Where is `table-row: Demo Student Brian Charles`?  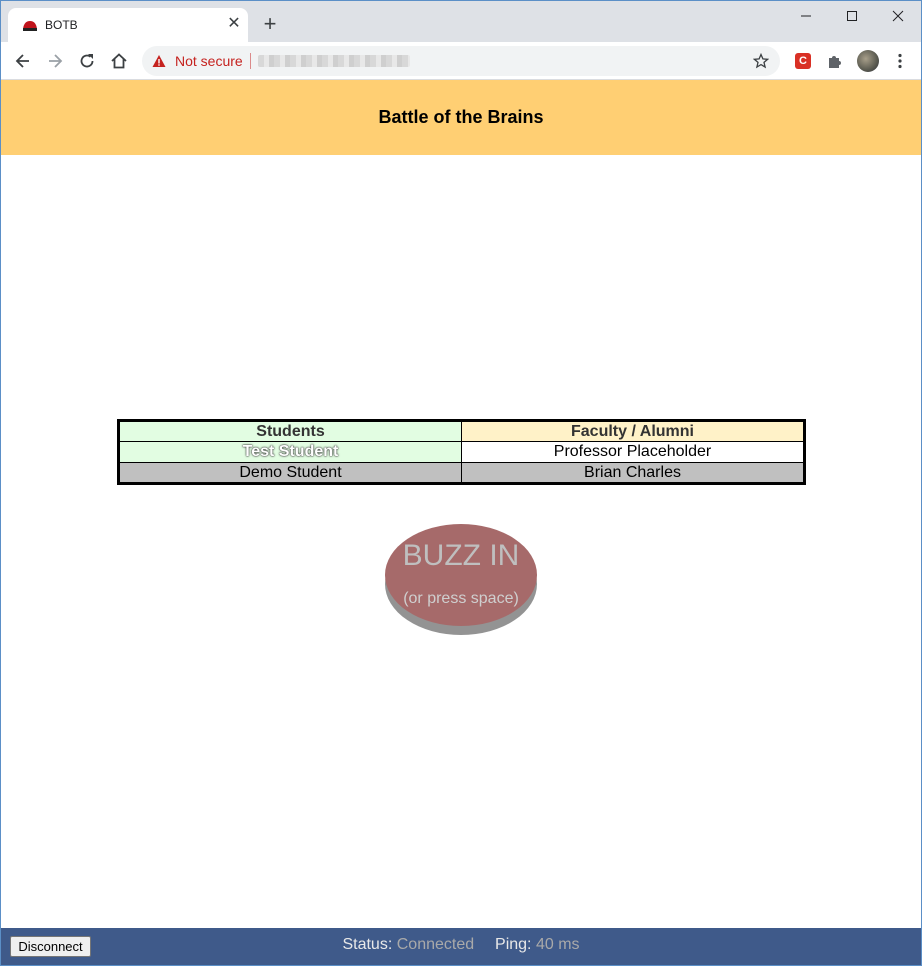 table-row: Demo Student Brian Charles is located at coordinates (461, 473).